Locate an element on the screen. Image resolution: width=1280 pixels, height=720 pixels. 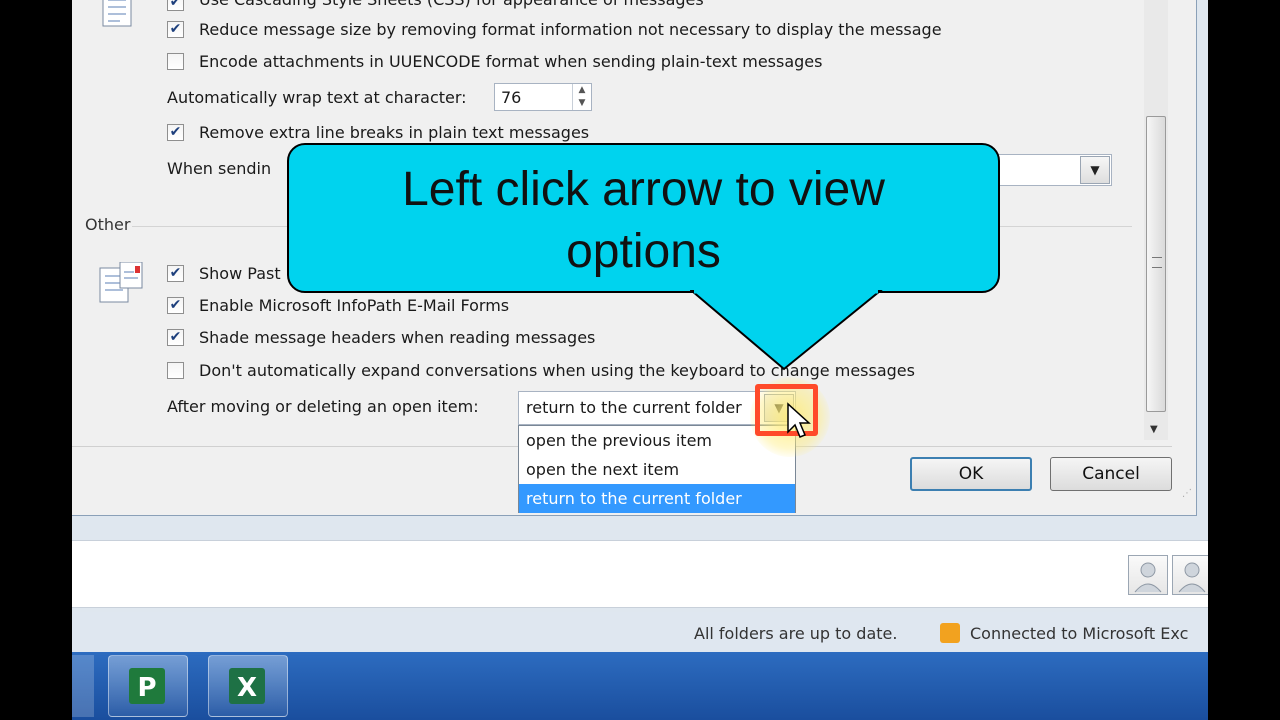
shade-headers-checkbox: ✔ is located at coordinates (175, 337).